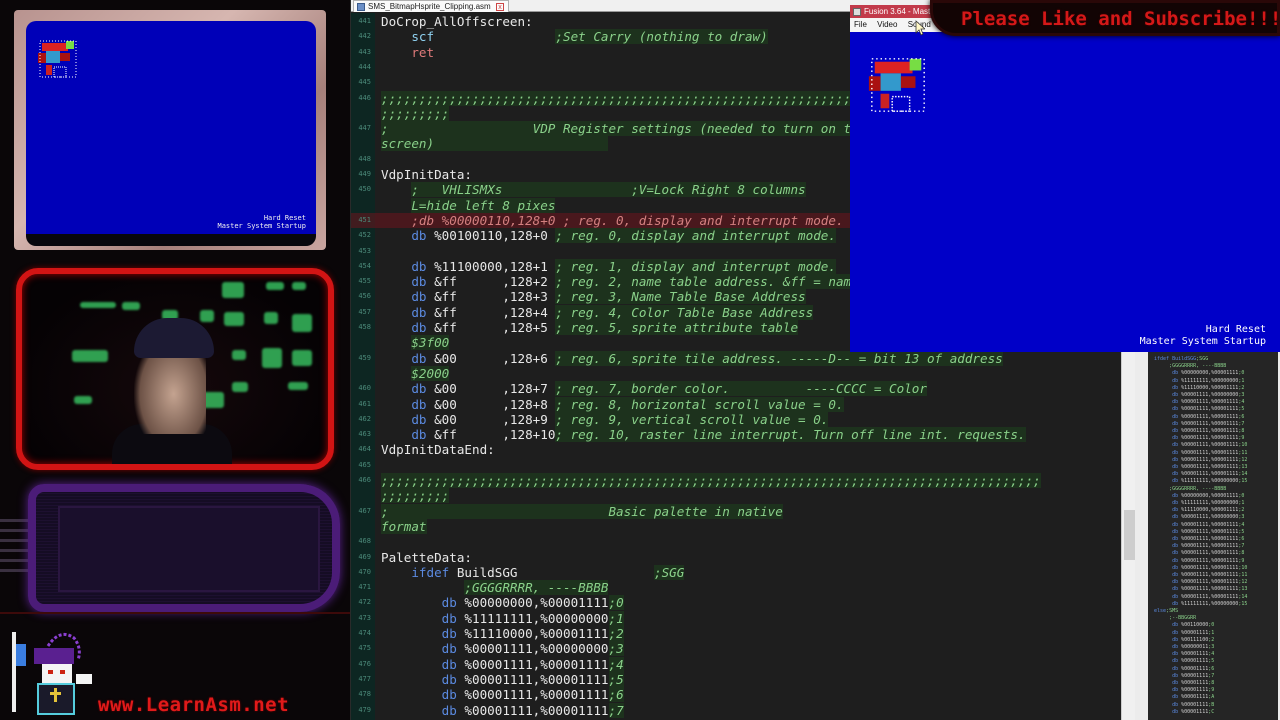  I want to click on code-line: 471 ;GGGGRRRR, ----BBBB, so click(736, 588).